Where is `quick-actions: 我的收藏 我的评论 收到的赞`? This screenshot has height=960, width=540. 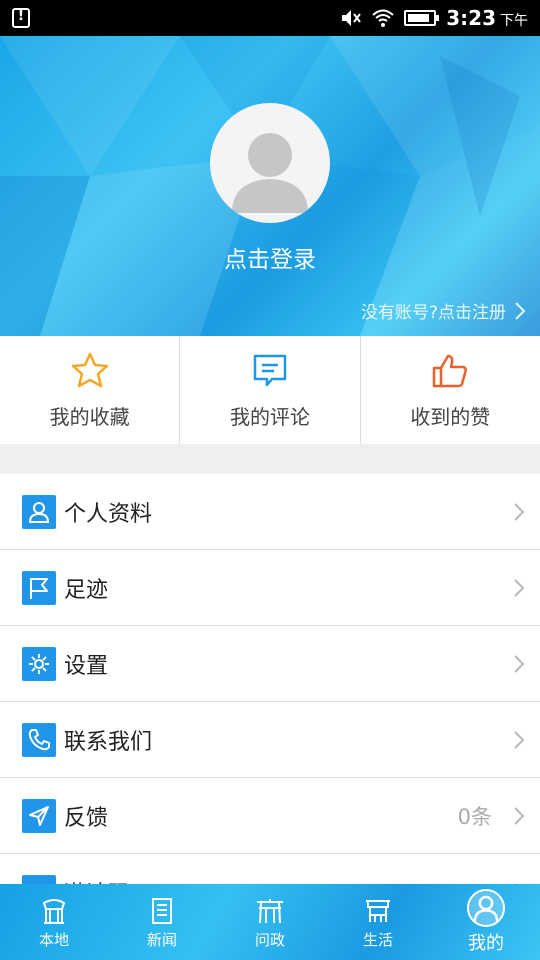
quick-actions: 我的收藏 我的评论 收到的赞 is located at coordinates (270, 390).